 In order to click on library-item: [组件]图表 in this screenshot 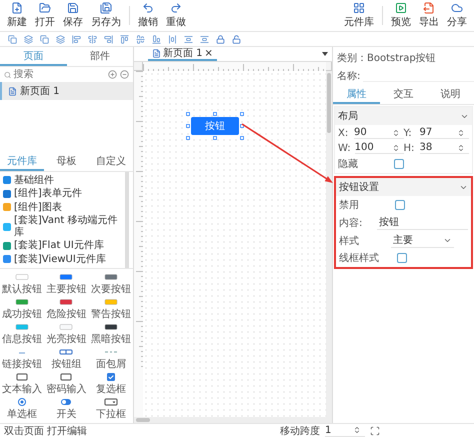, I will do `click(62, 207)`.